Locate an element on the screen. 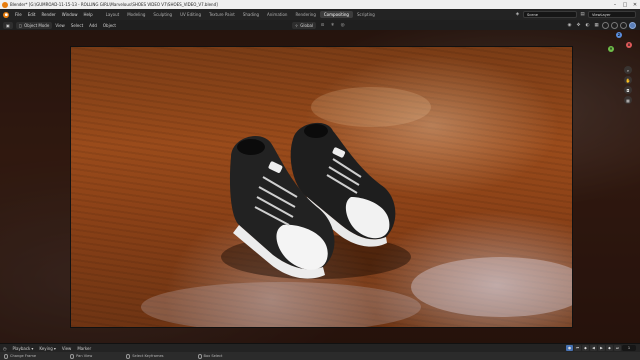 The width and height of the screenshot is (640, 360). select-menu-label: Select is located at coordinates (77, 25).